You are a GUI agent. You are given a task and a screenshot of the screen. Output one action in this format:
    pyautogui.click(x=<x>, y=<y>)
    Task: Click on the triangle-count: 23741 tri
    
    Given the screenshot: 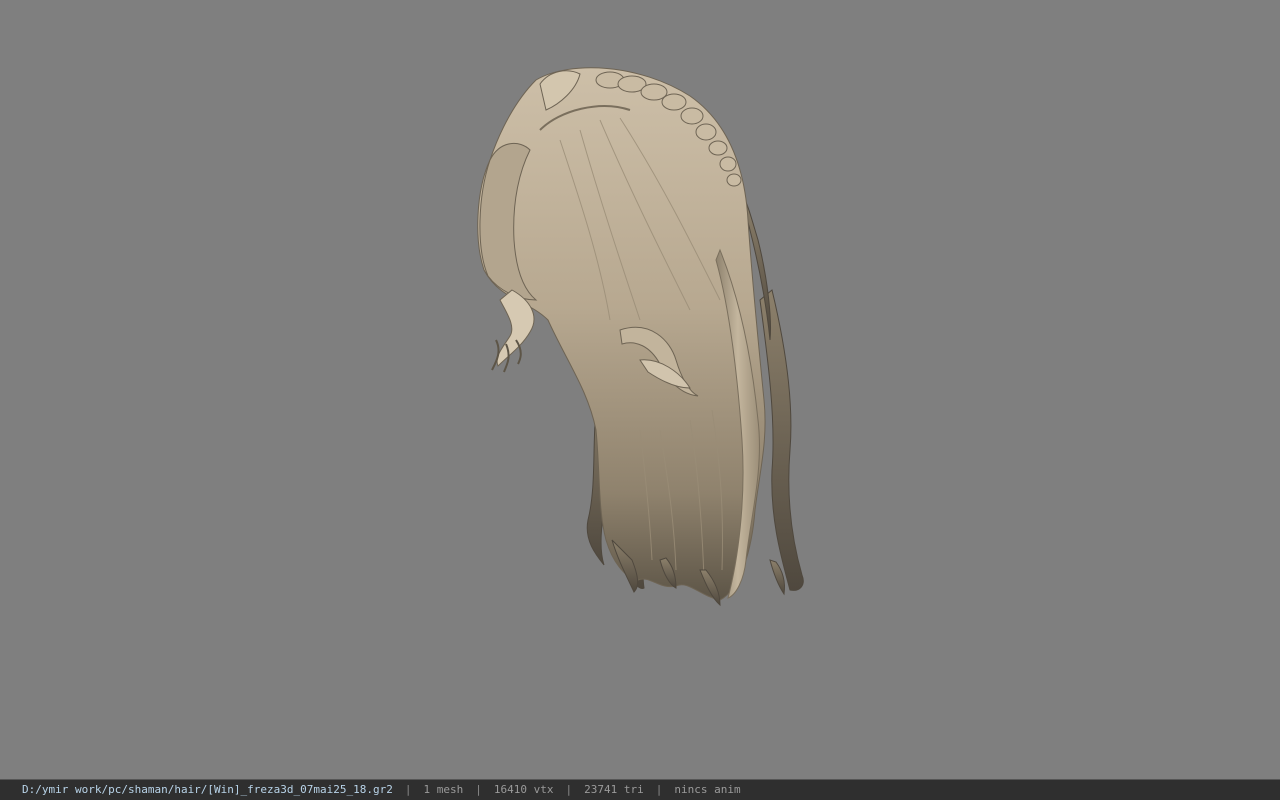 What is the action you would take?
    pyautogui.click(x=614, y=789)
    